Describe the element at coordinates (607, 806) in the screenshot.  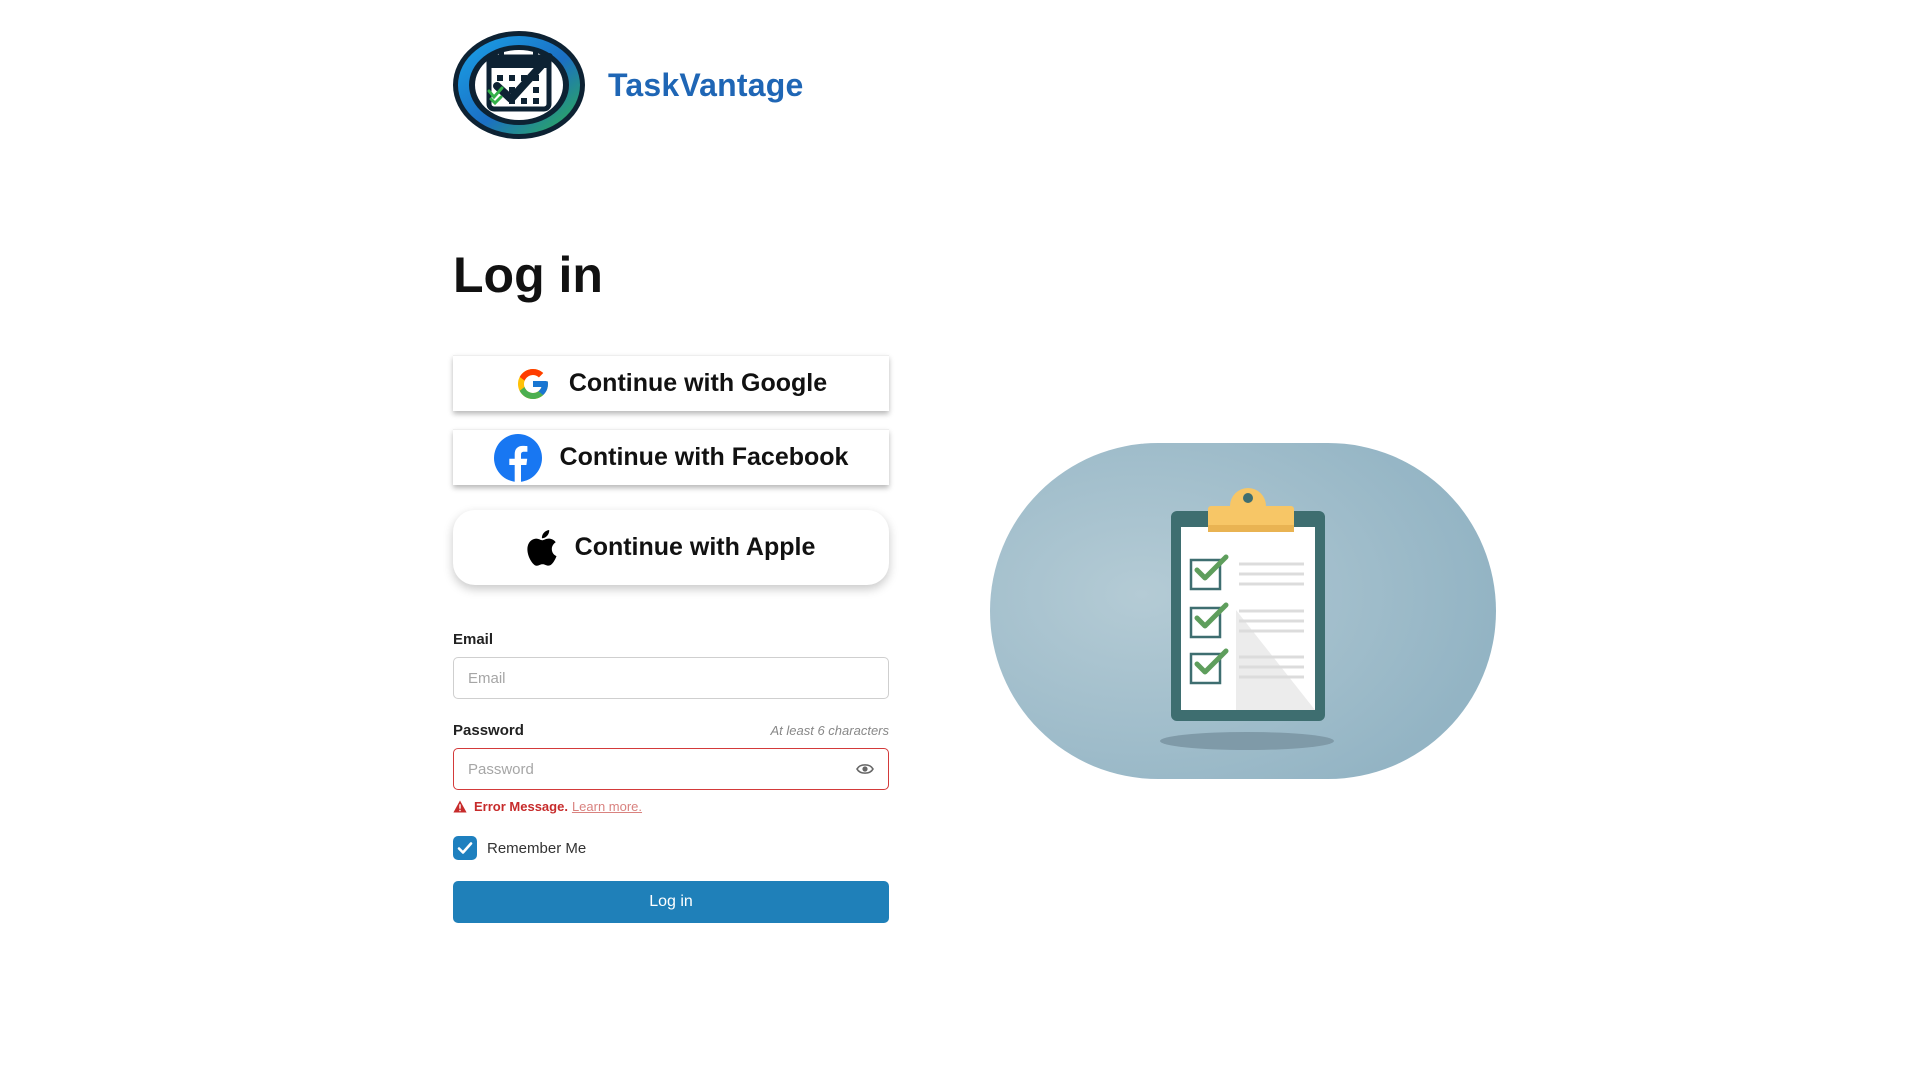
I see `learn-more-link: Learn more.` at that location.